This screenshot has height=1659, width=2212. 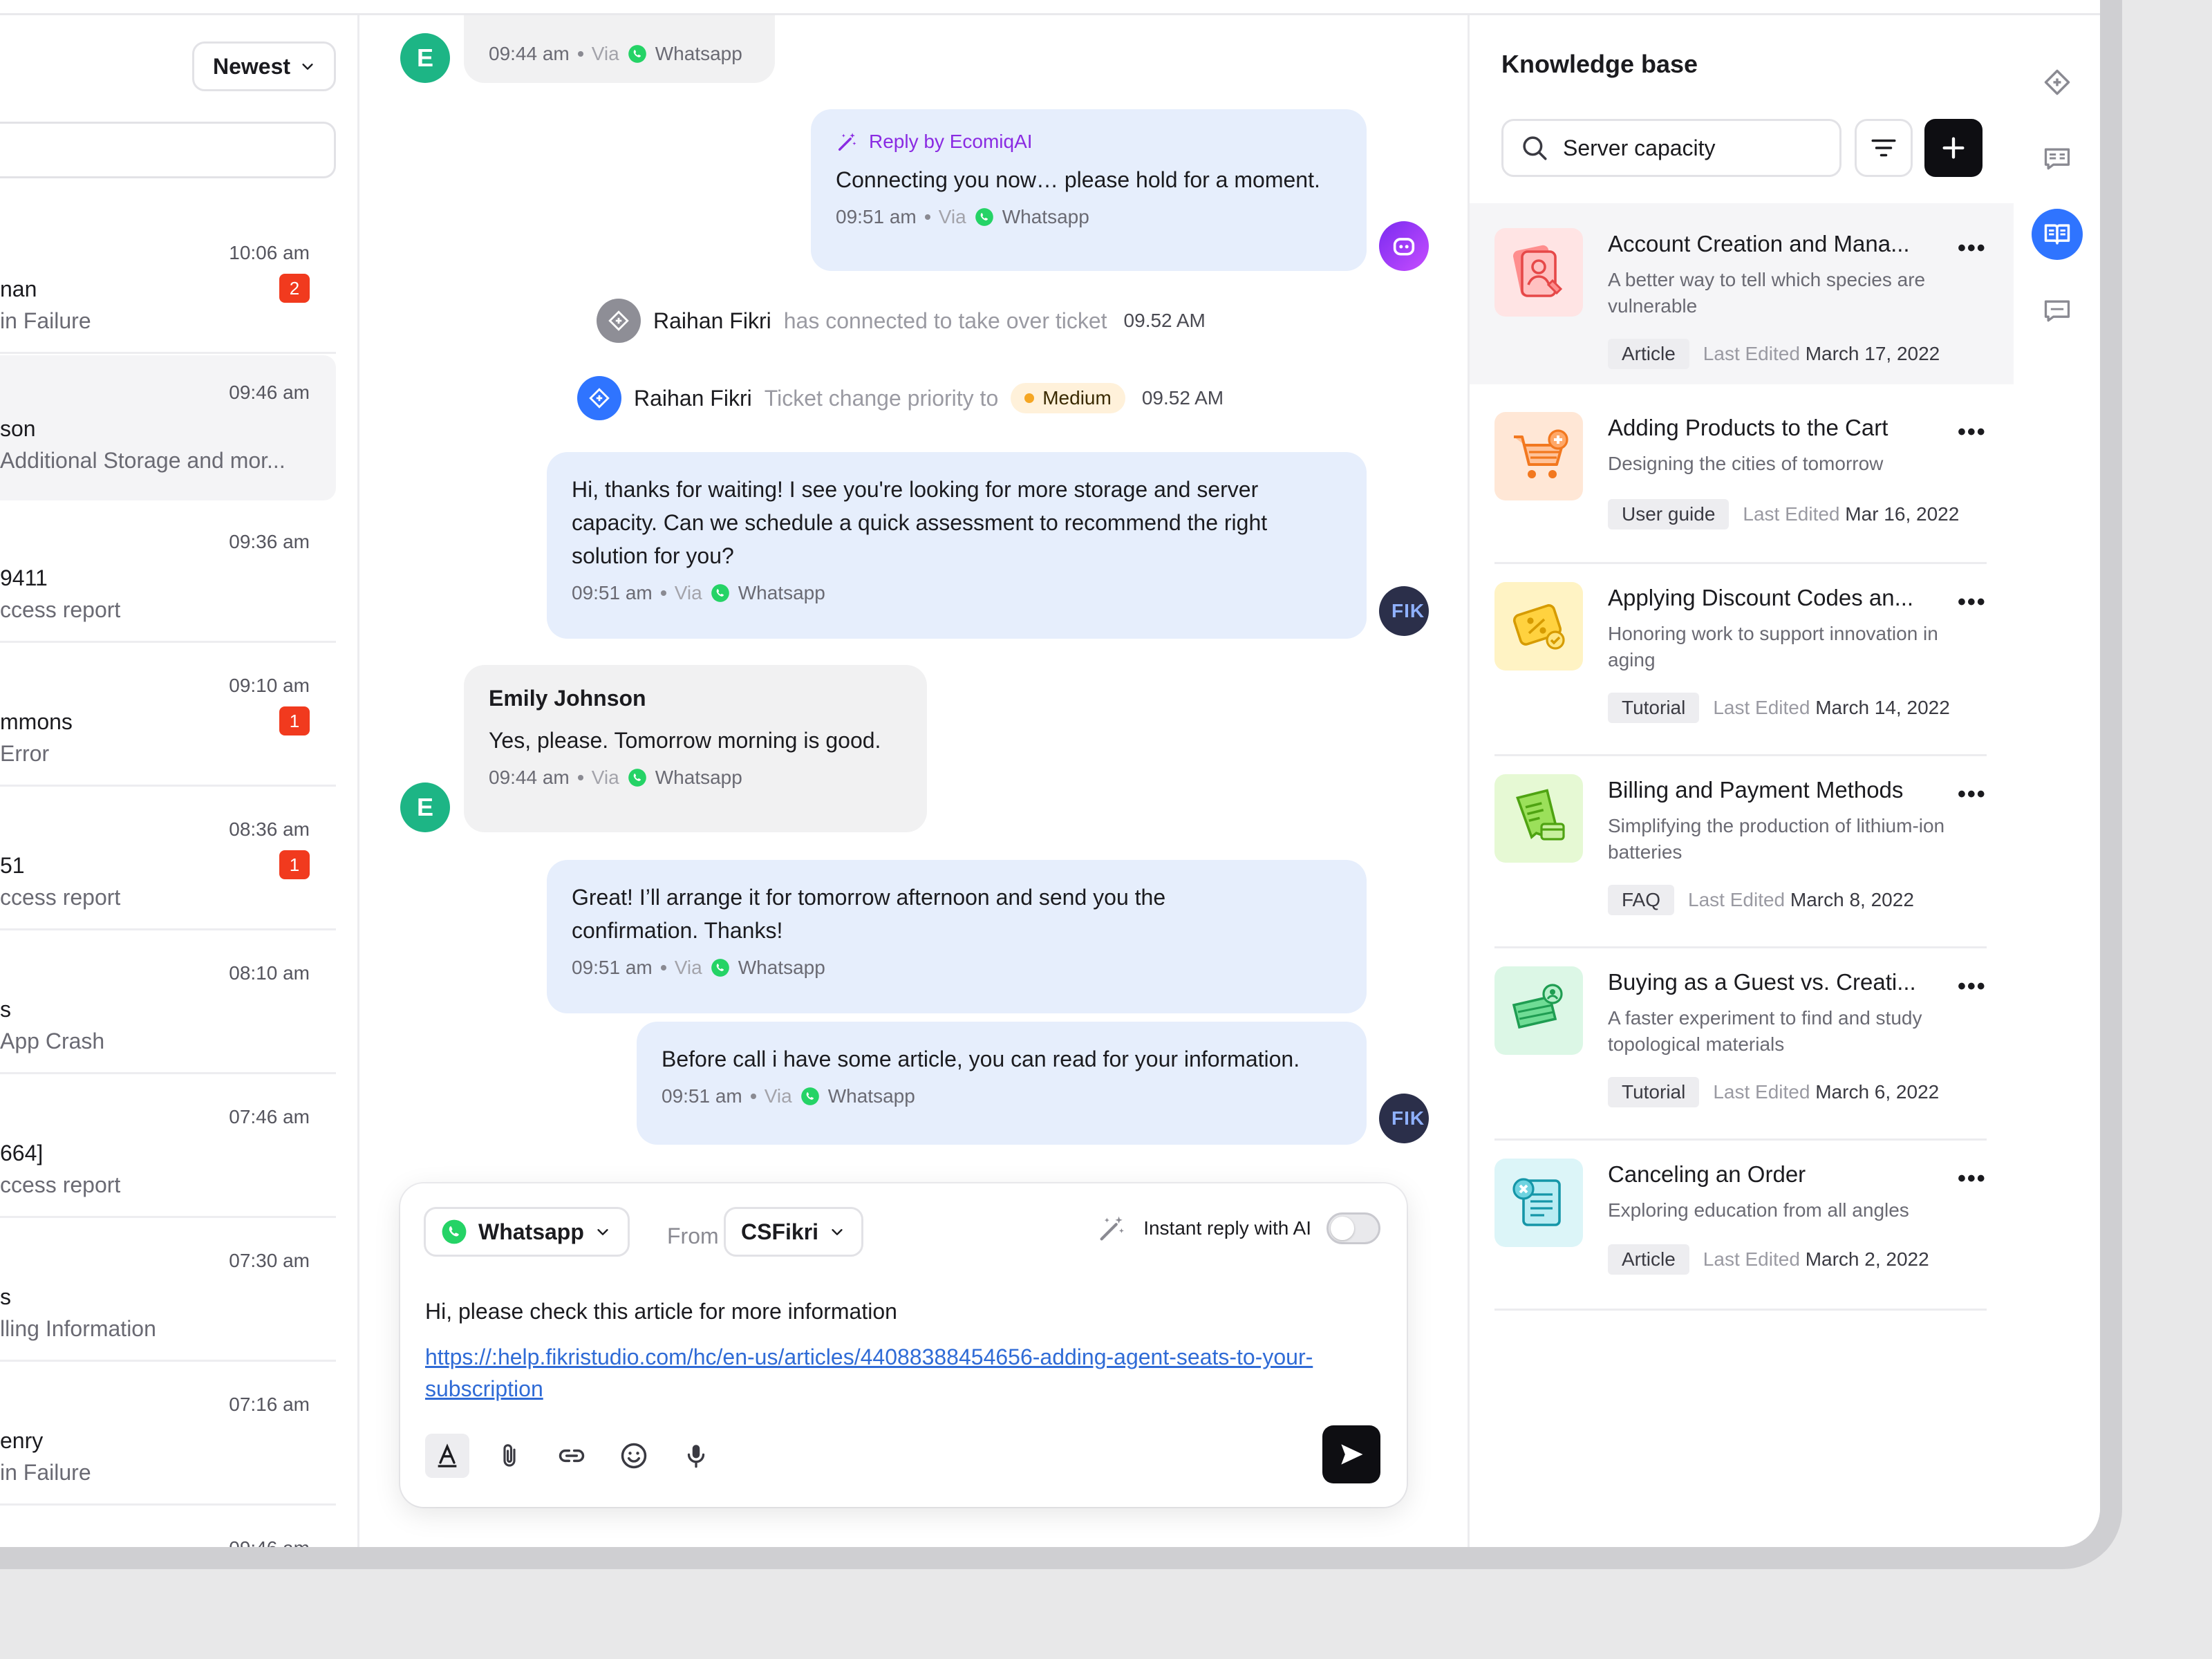 I want to click on magic-wand-icon, so click(x=1112, y=1228).